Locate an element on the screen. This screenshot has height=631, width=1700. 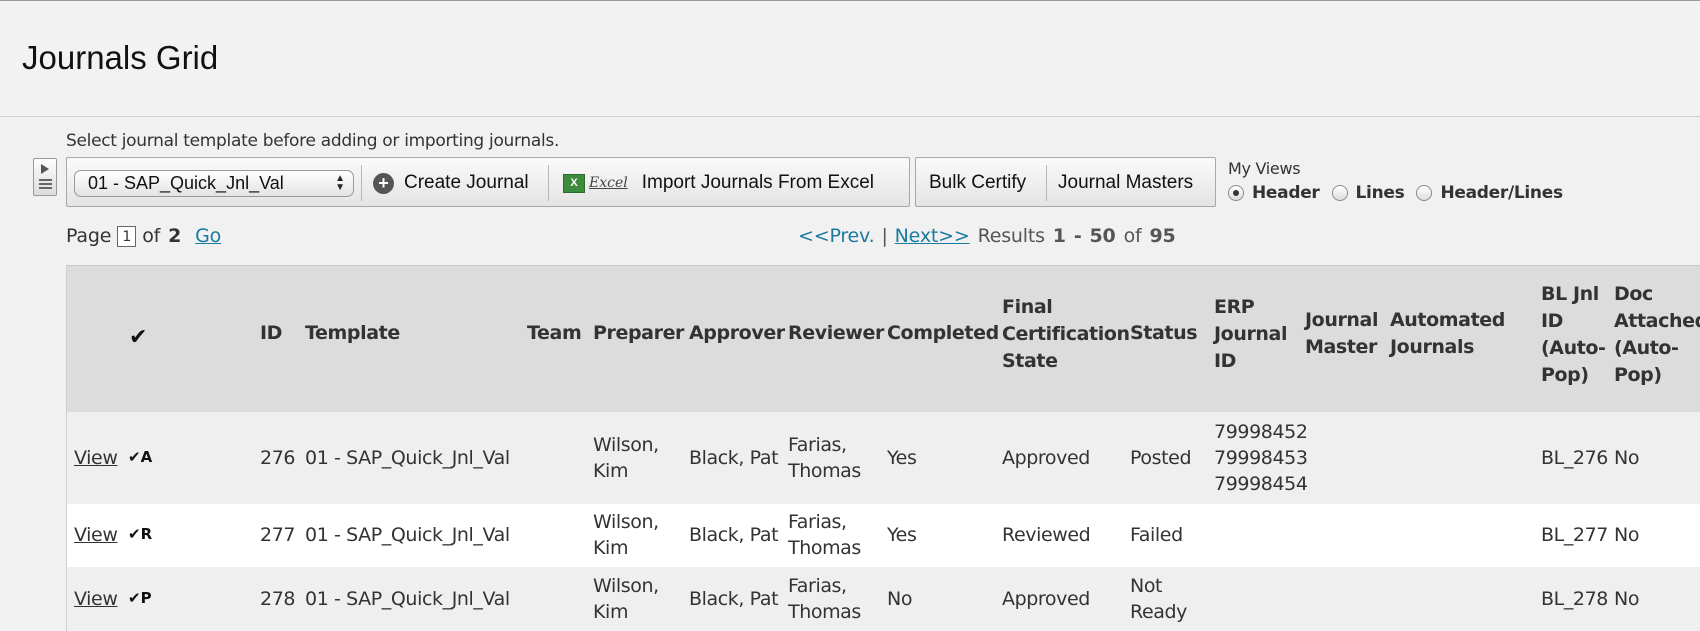
view-option-label: Header is located at coordinates (1286, 193).